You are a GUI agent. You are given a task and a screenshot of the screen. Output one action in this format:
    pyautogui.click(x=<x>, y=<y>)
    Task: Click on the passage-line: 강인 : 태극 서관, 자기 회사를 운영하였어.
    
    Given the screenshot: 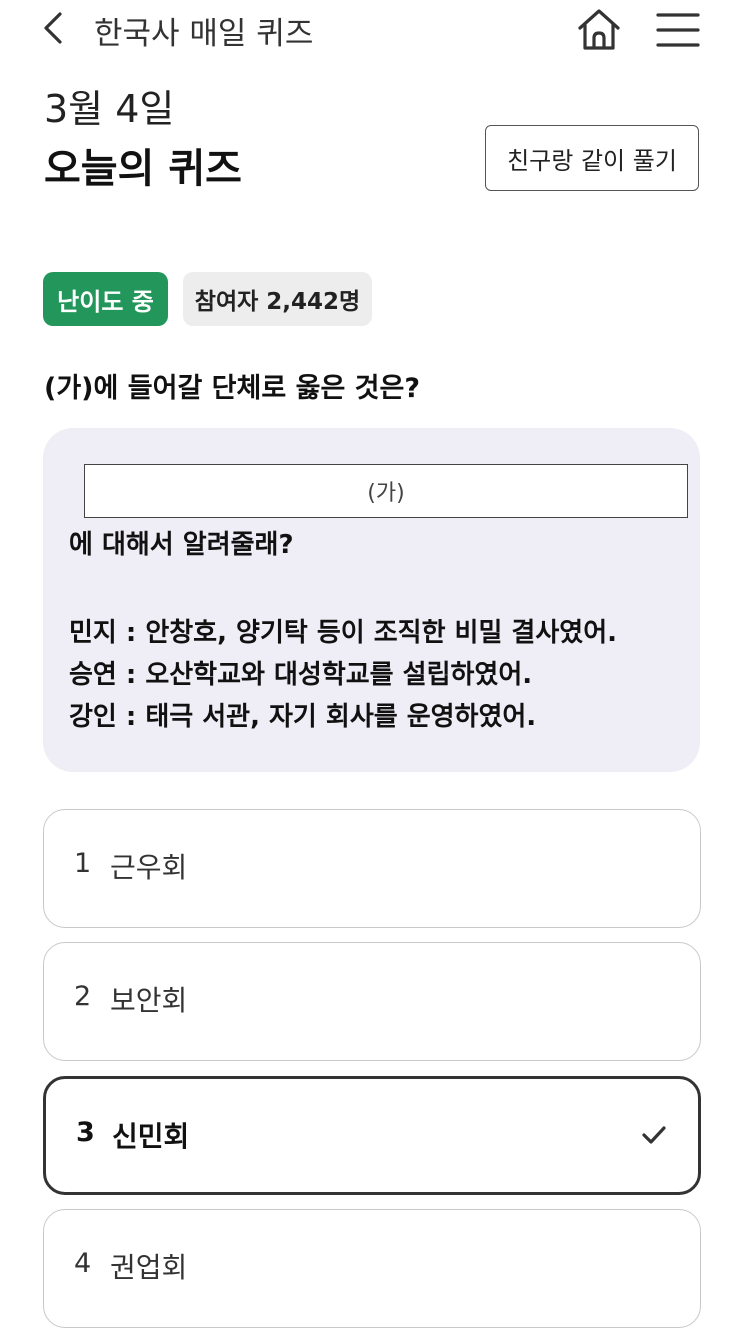 What is the action you would take?
    pyautogui.click(x=303, y=717)
    